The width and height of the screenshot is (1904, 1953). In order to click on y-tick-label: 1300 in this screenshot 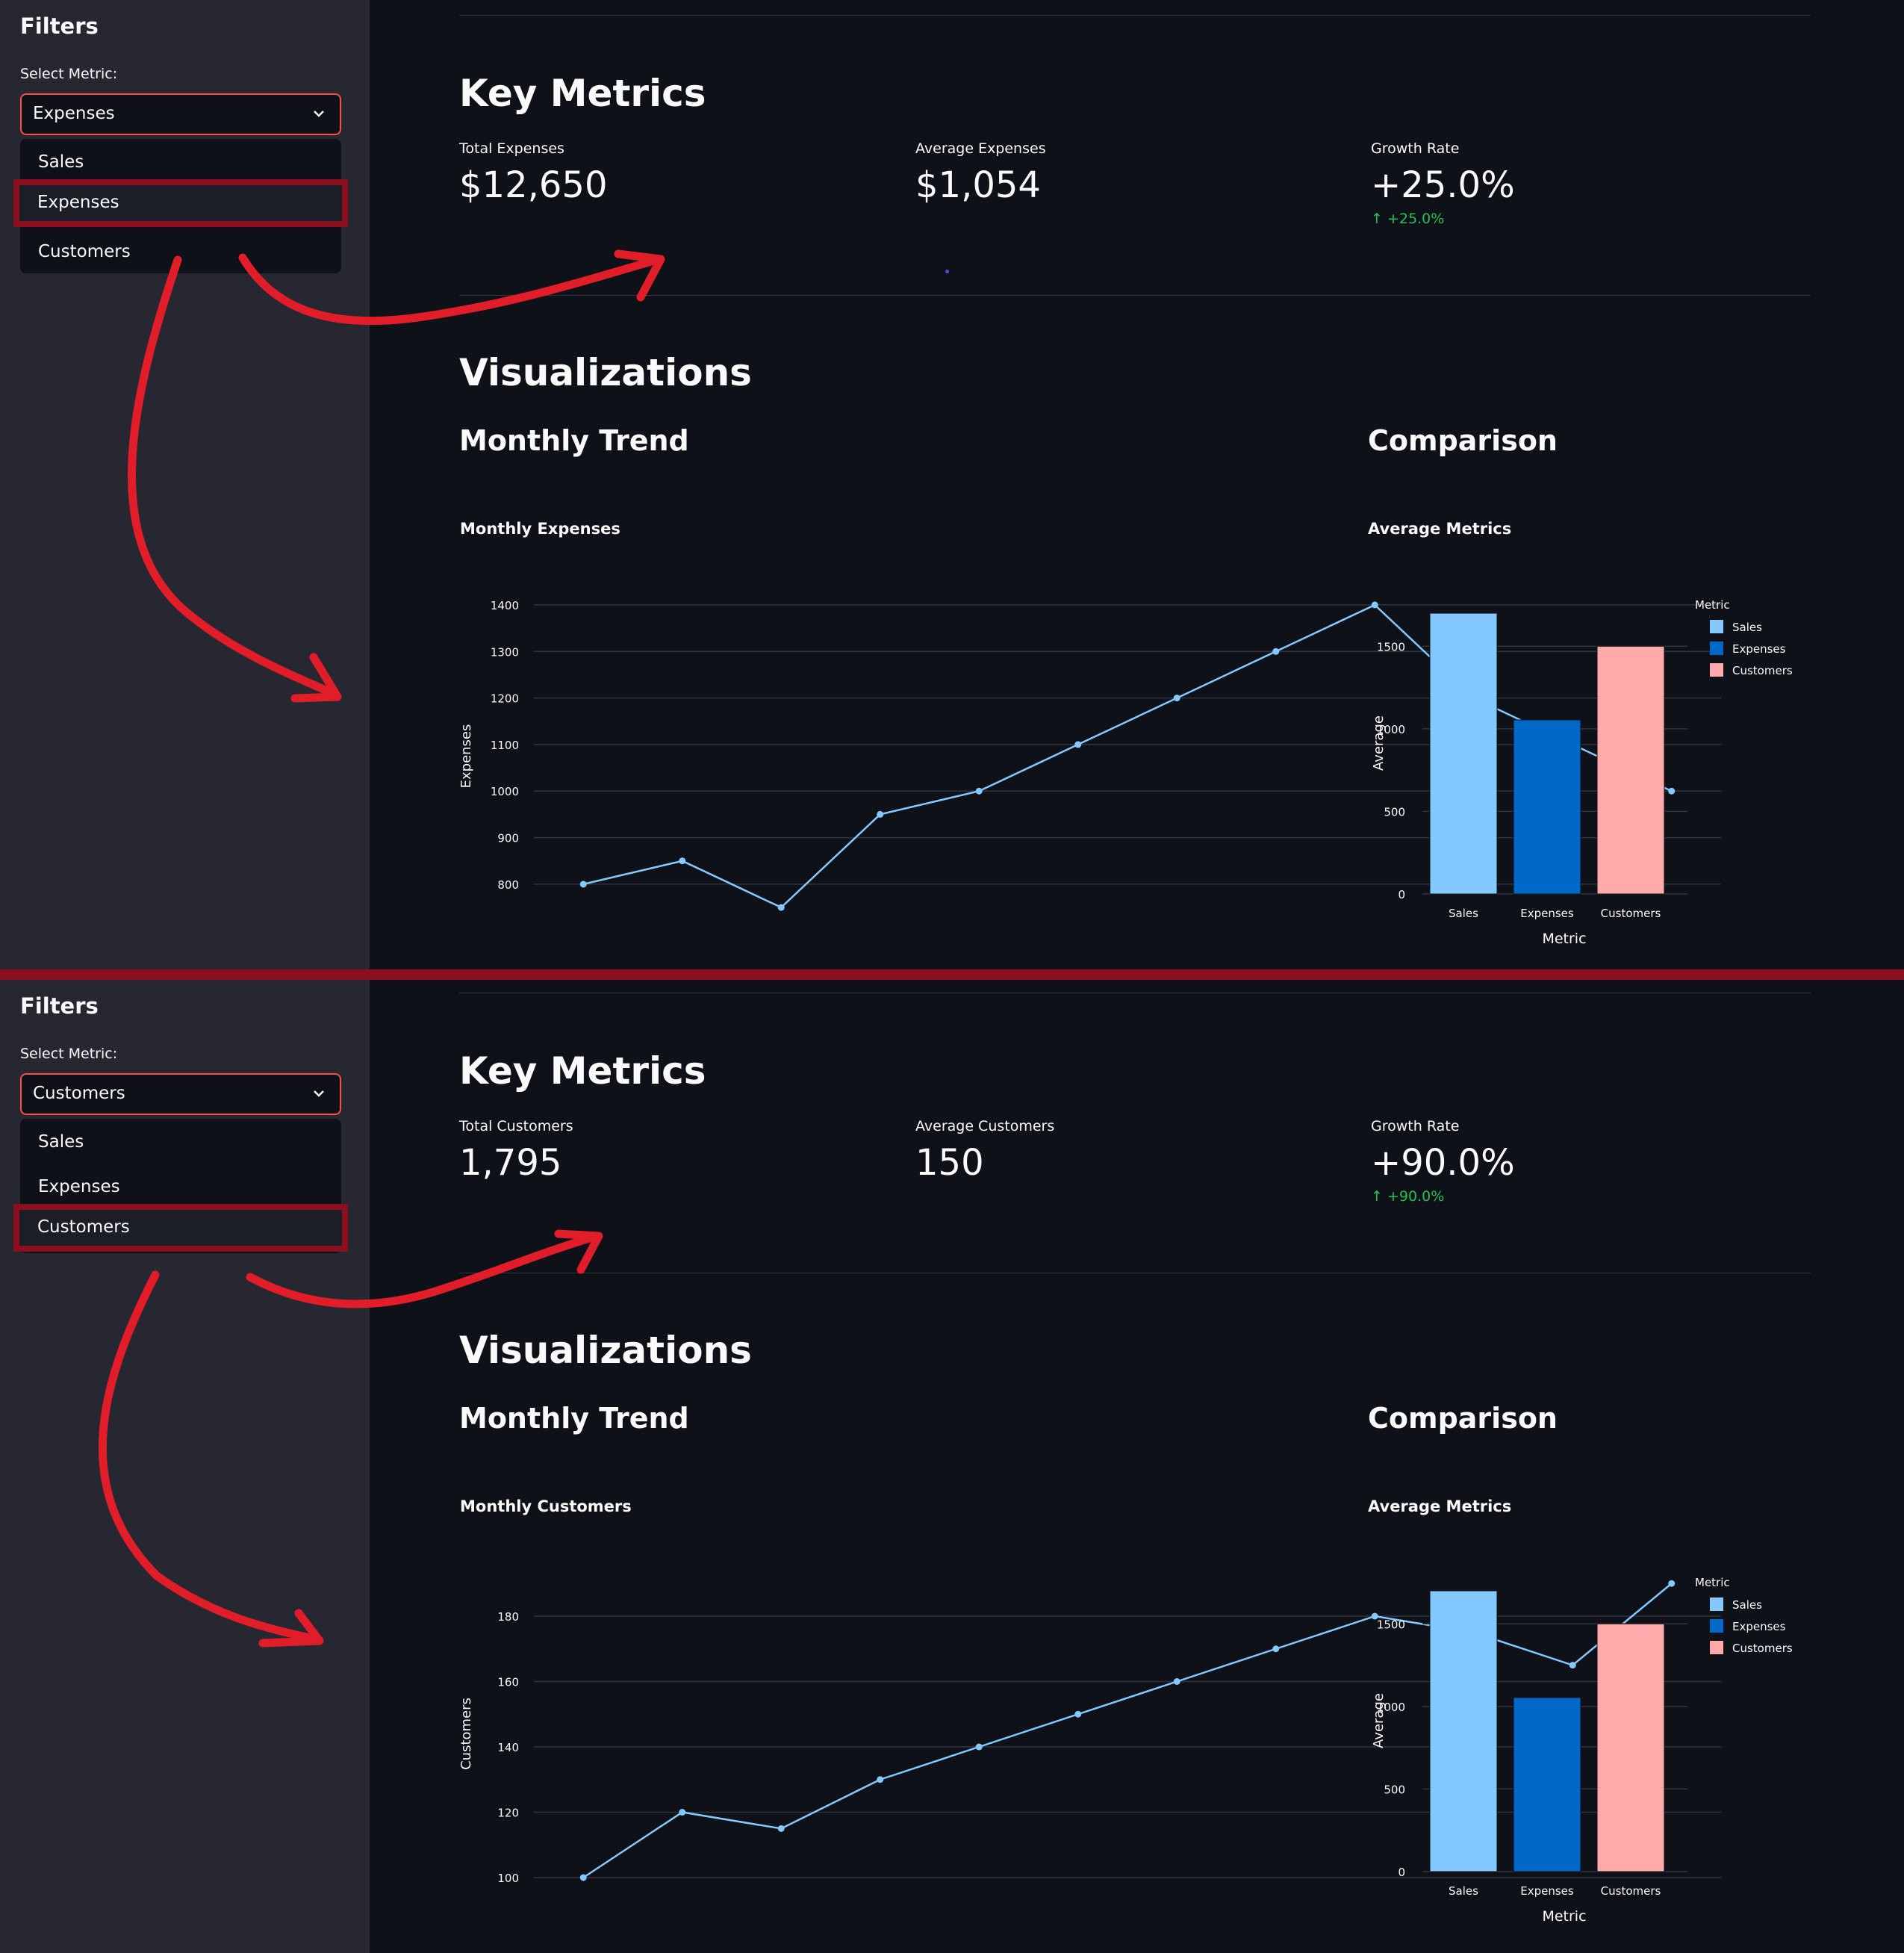, I will do `click(505, 652)`.